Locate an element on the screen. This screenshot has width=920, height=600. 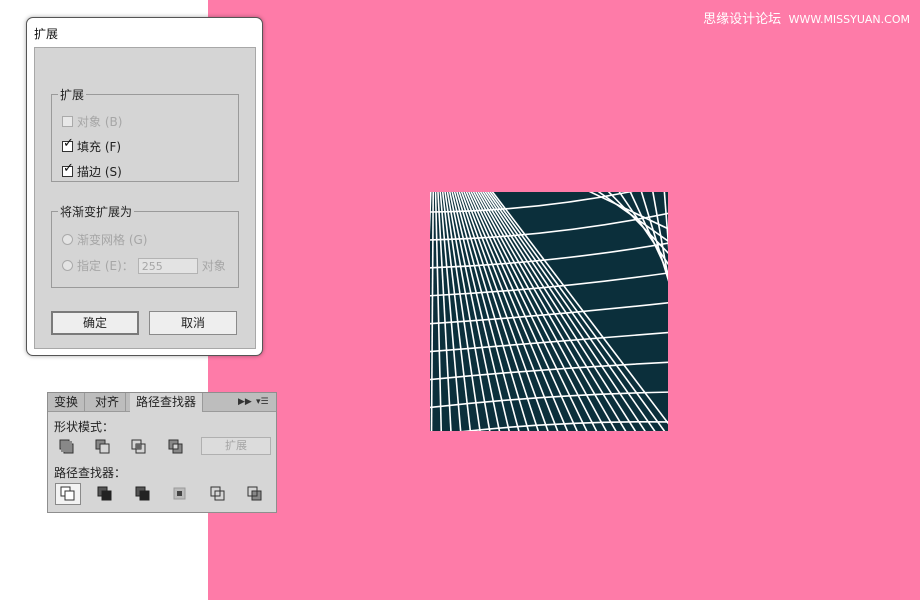
stroke-option: ✓ 描边 (S) is located at coordinates (92, 171).